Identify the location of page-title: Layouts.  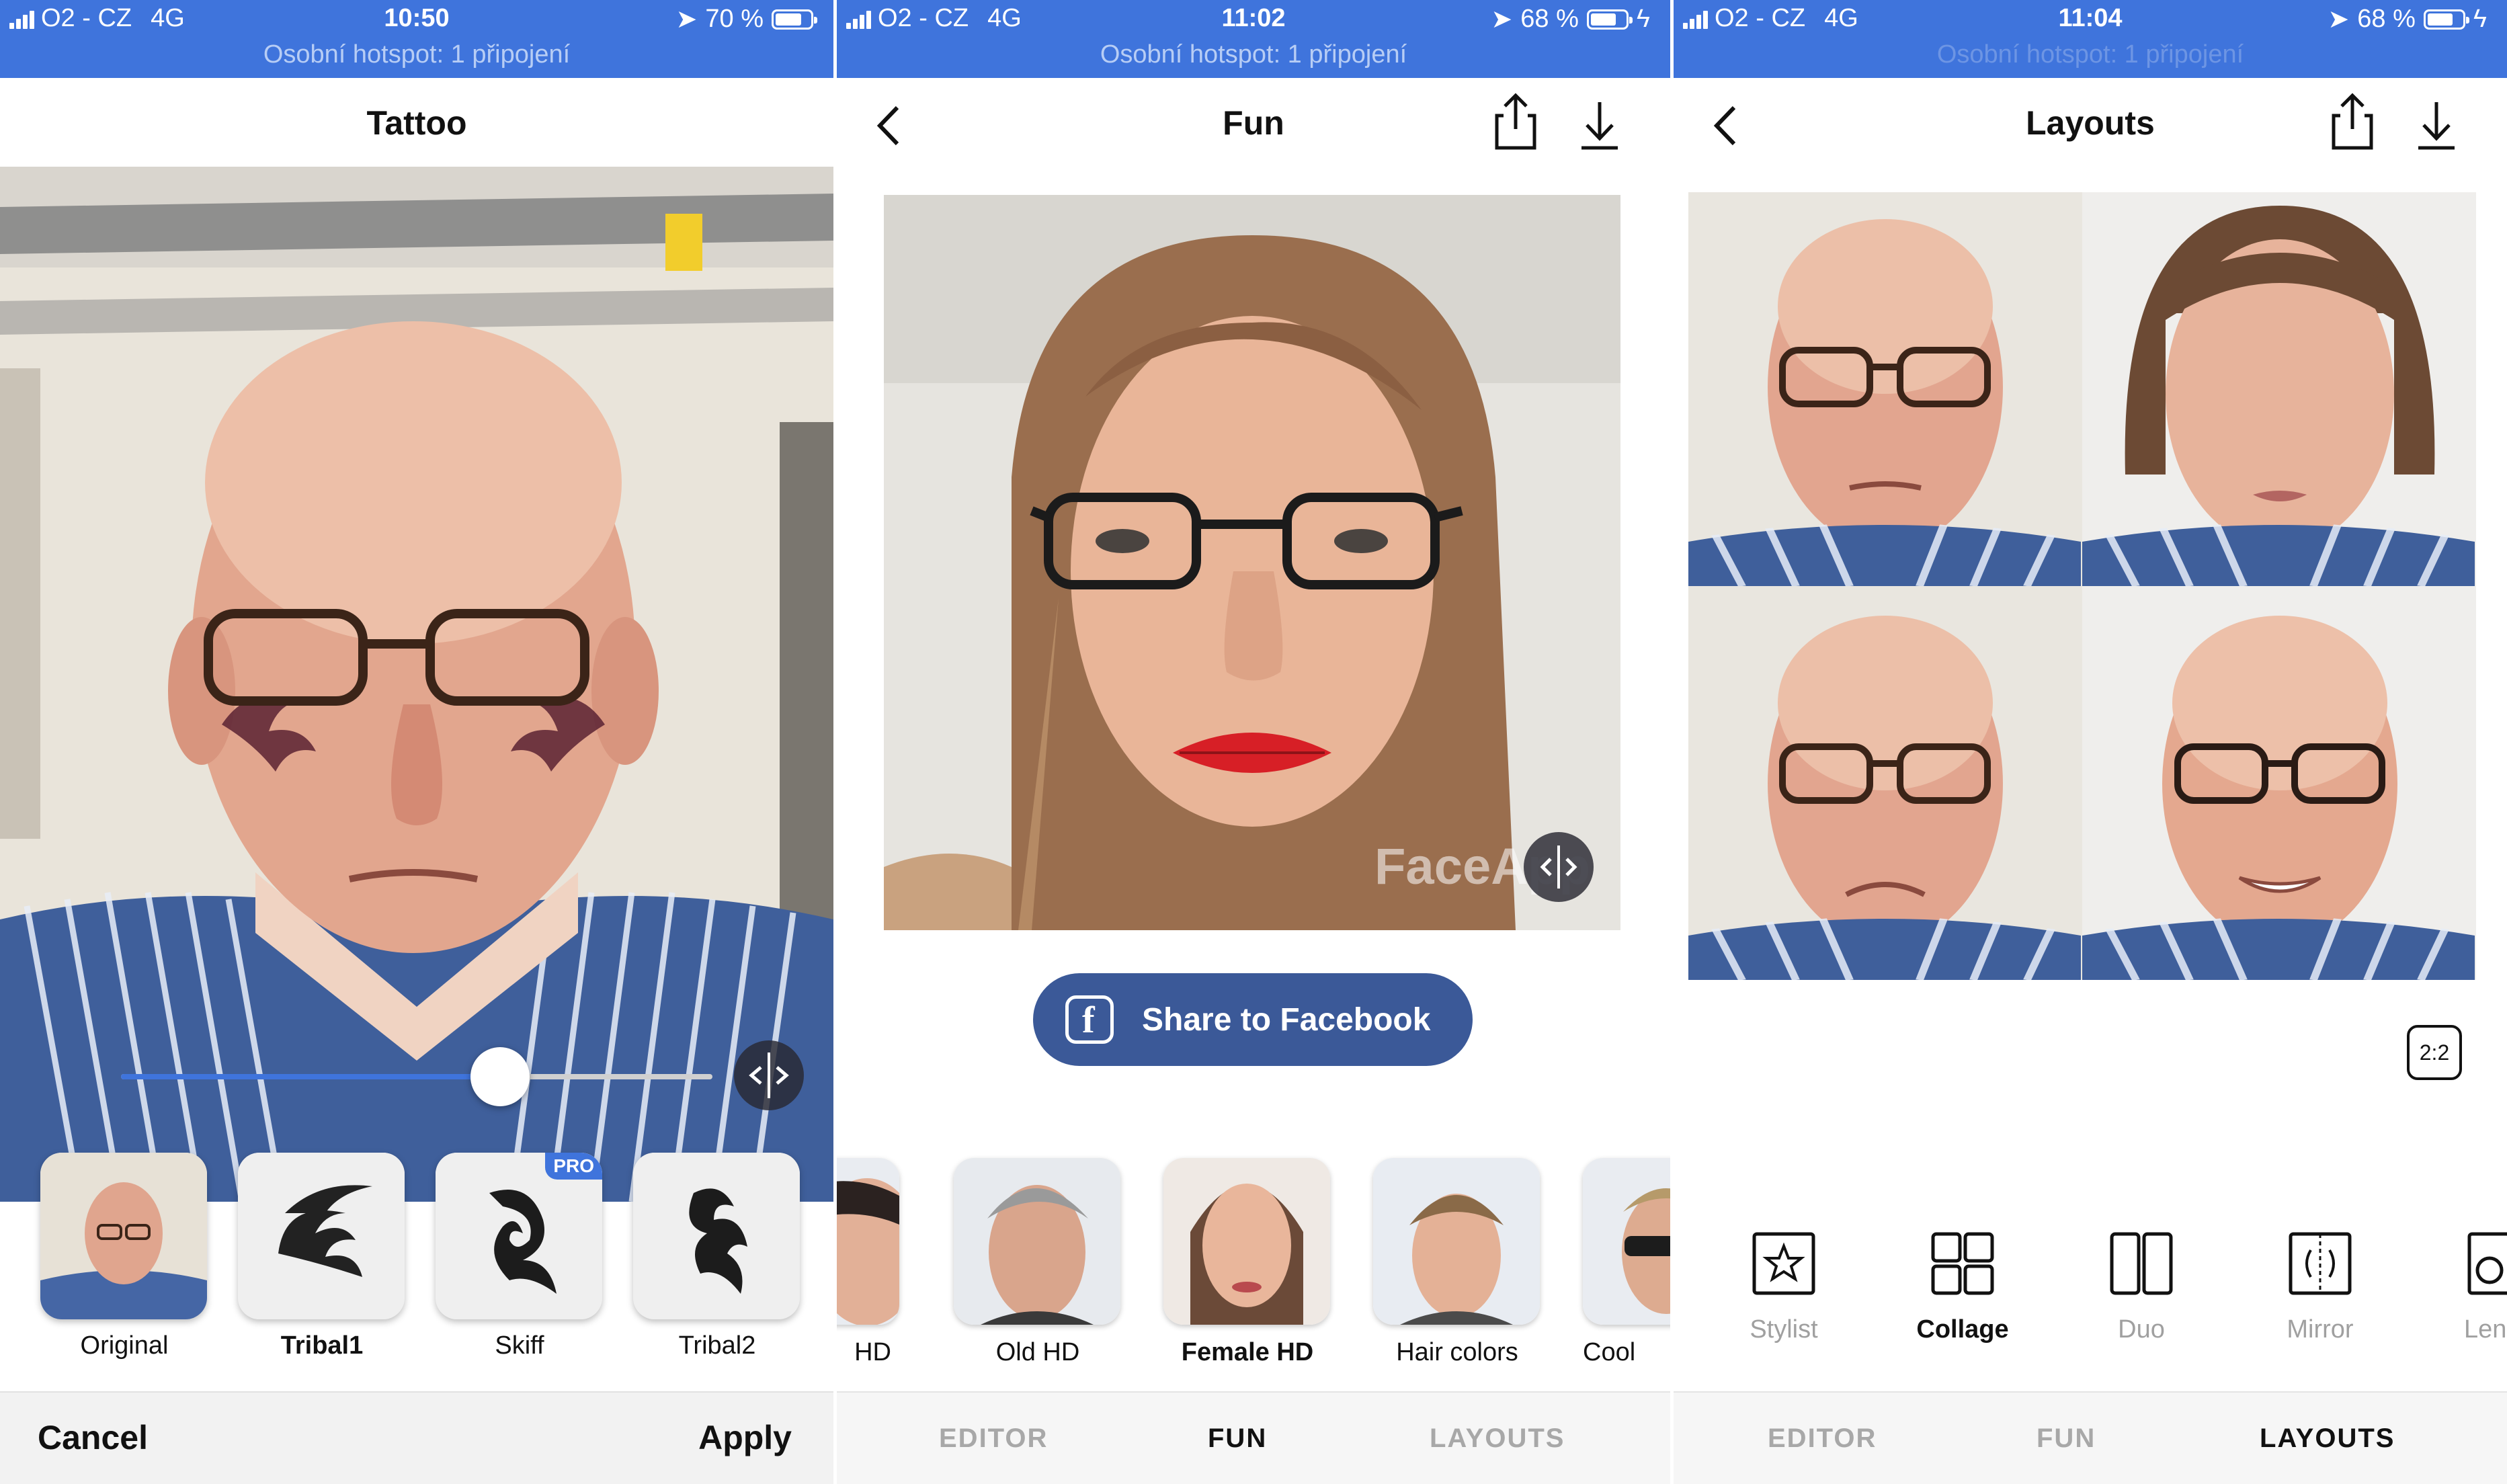
(2090, 123).